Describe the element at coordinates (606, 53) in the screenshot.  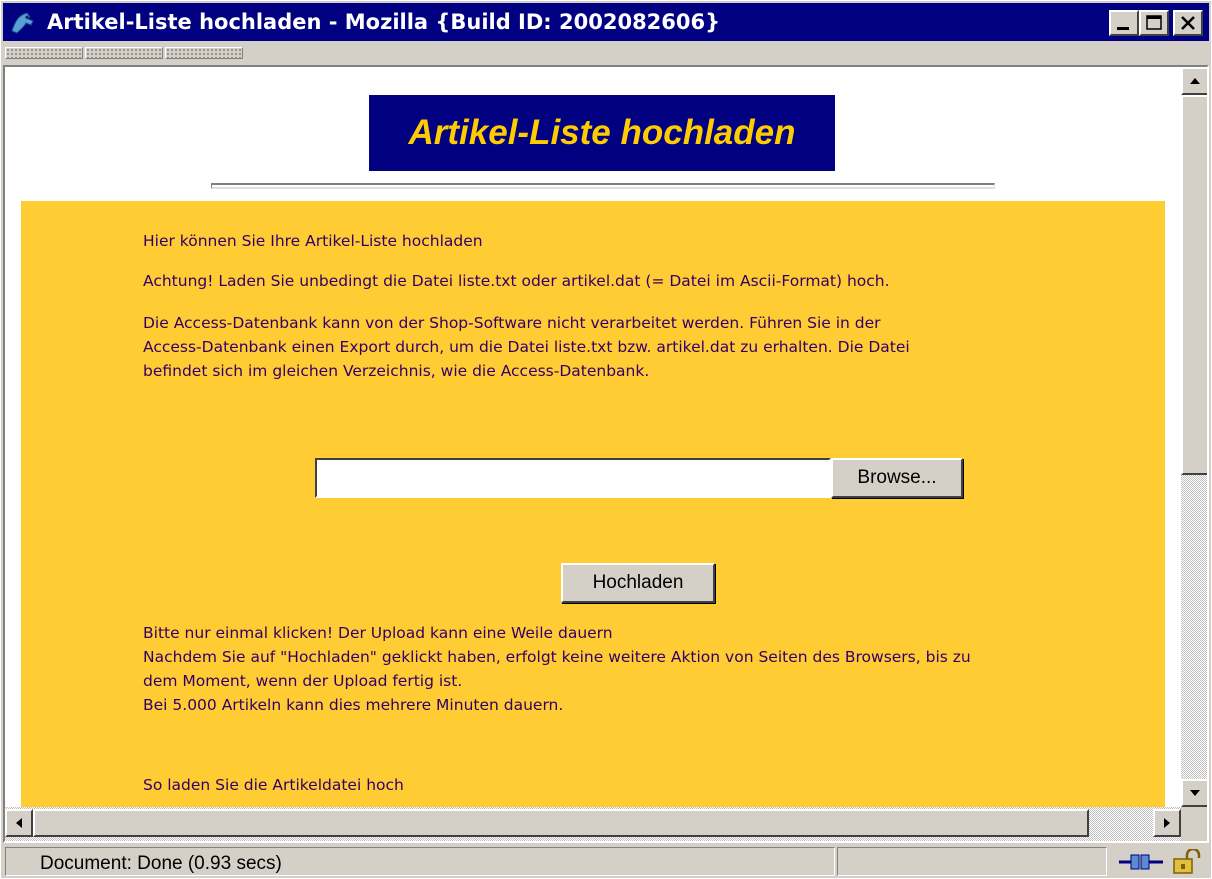
I see `toolbar-grippies` at that location.